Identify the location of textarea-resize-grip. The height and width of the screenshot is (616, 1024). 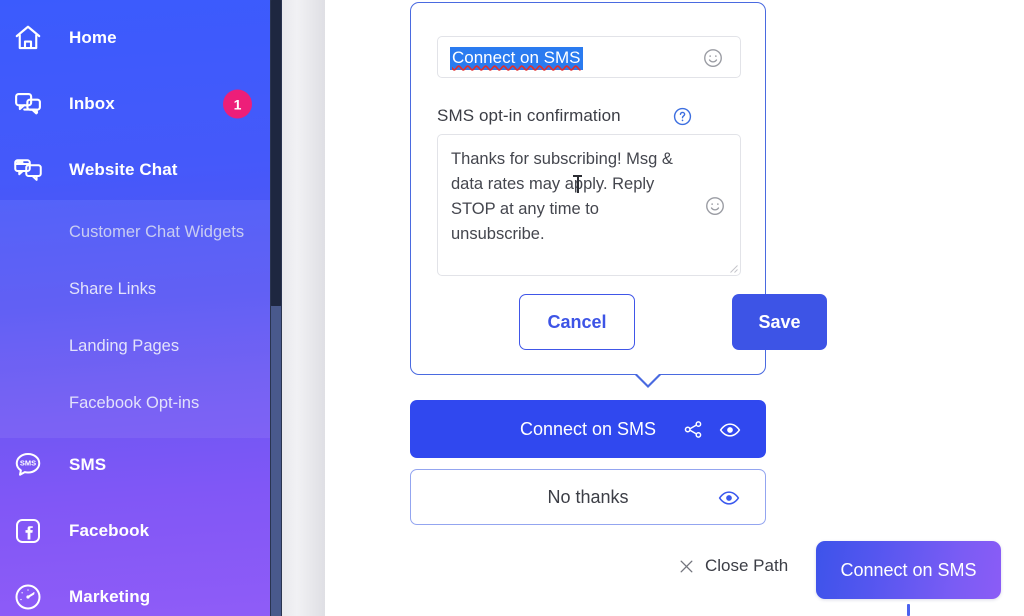
(732, 267).